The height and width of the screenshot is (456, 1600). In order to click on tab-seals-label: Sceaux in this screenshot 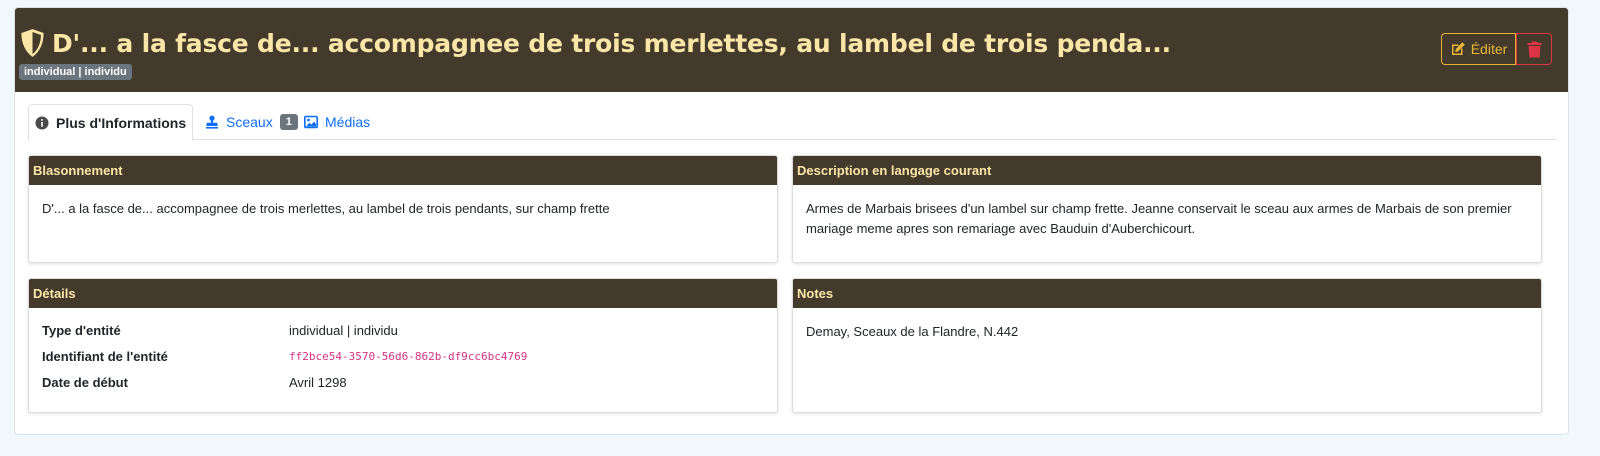, I will do `click(249, 122)`.